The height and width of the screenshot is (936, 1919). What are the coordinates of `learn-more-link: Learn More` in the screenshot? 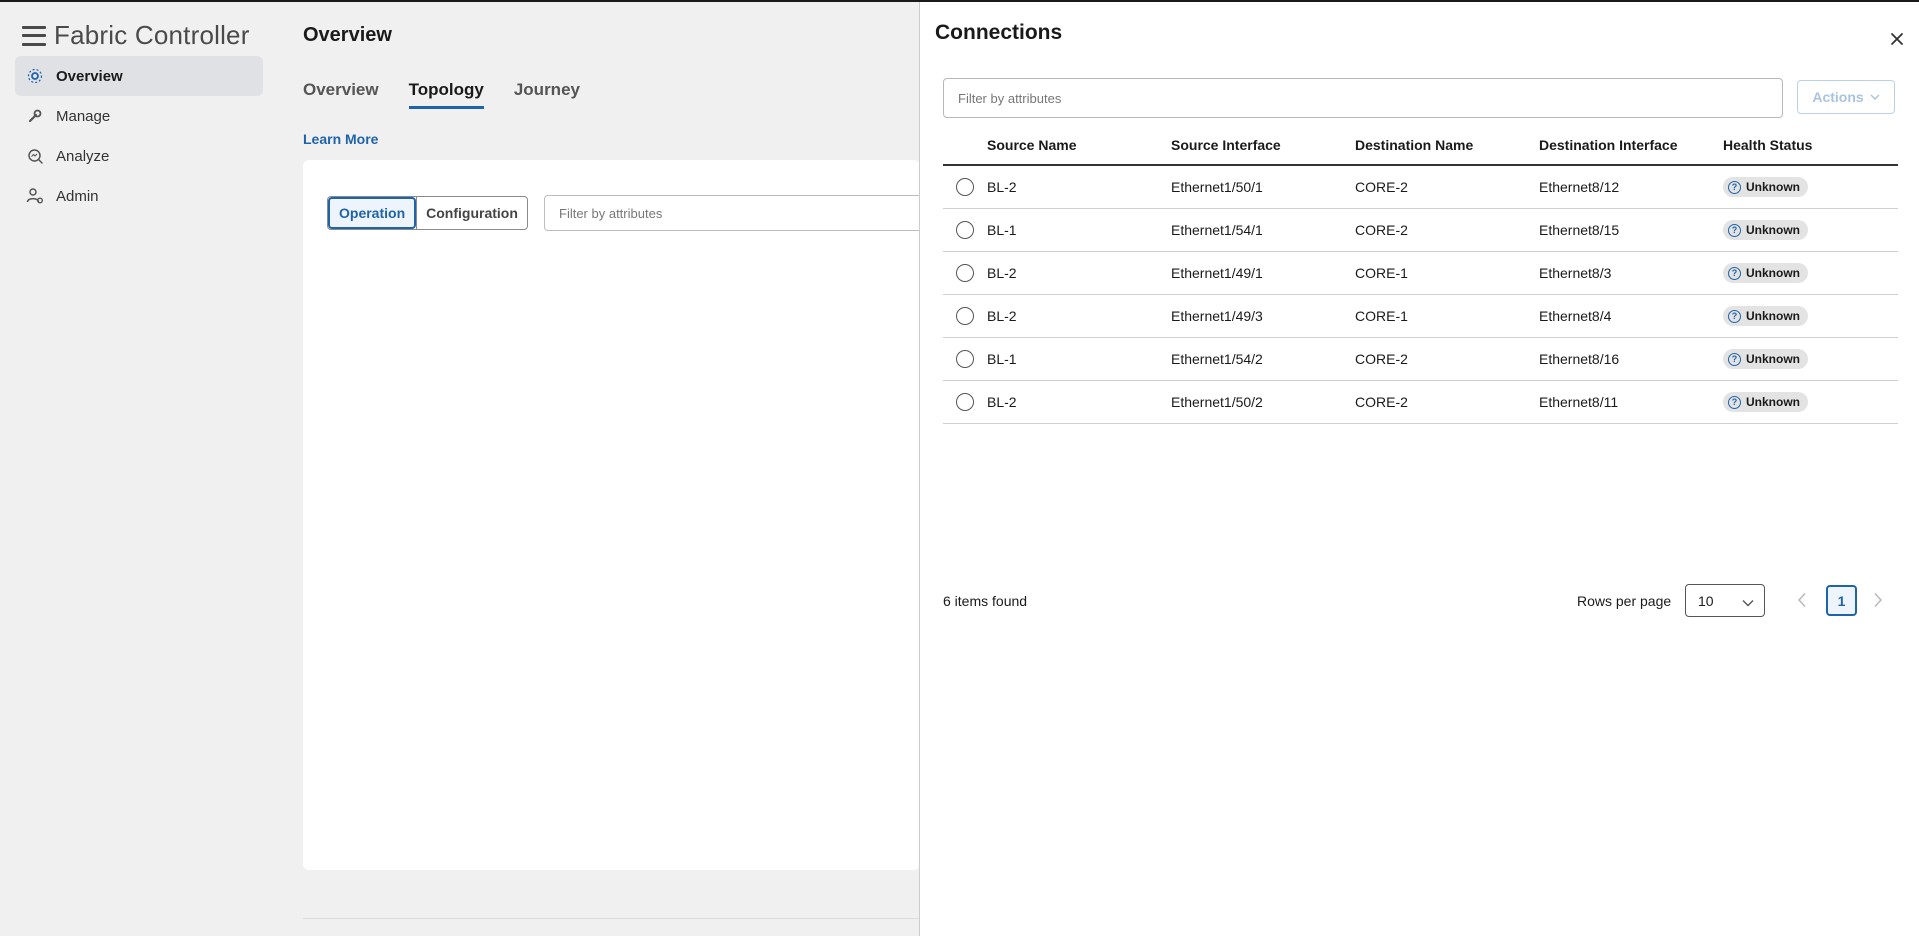 It's located at (340, 139).